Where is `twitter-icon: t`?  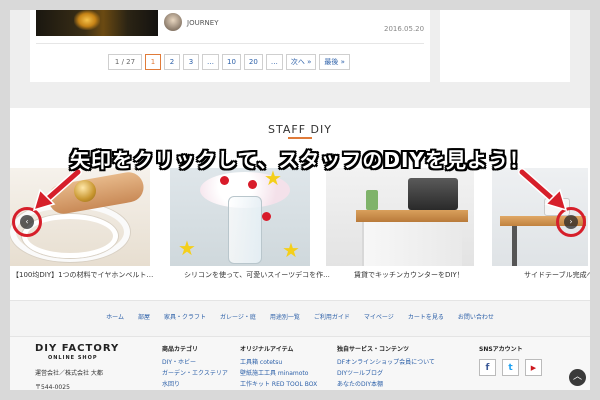 twitter-icon: t is located at coordinates (510, 367).